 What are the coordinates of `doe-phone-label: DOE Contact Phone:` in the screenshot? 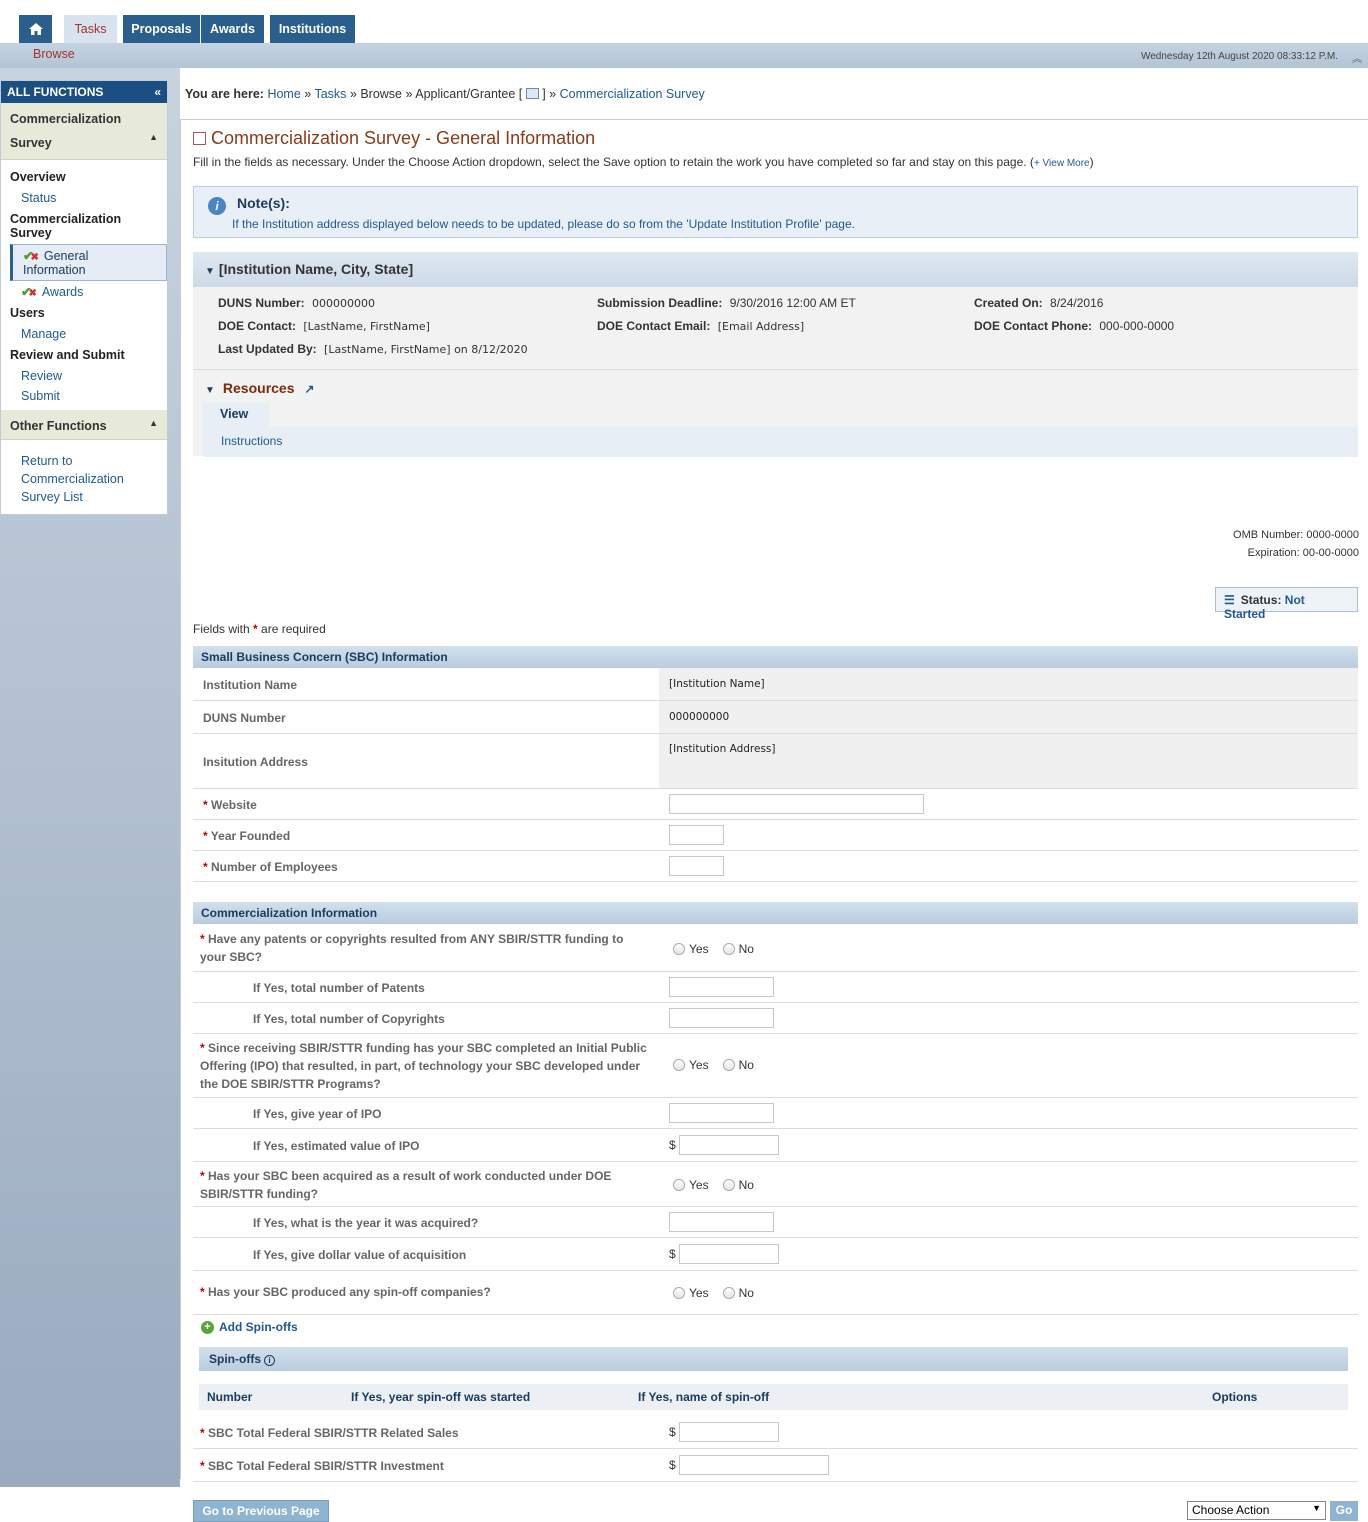 It's located at (1033, 326).